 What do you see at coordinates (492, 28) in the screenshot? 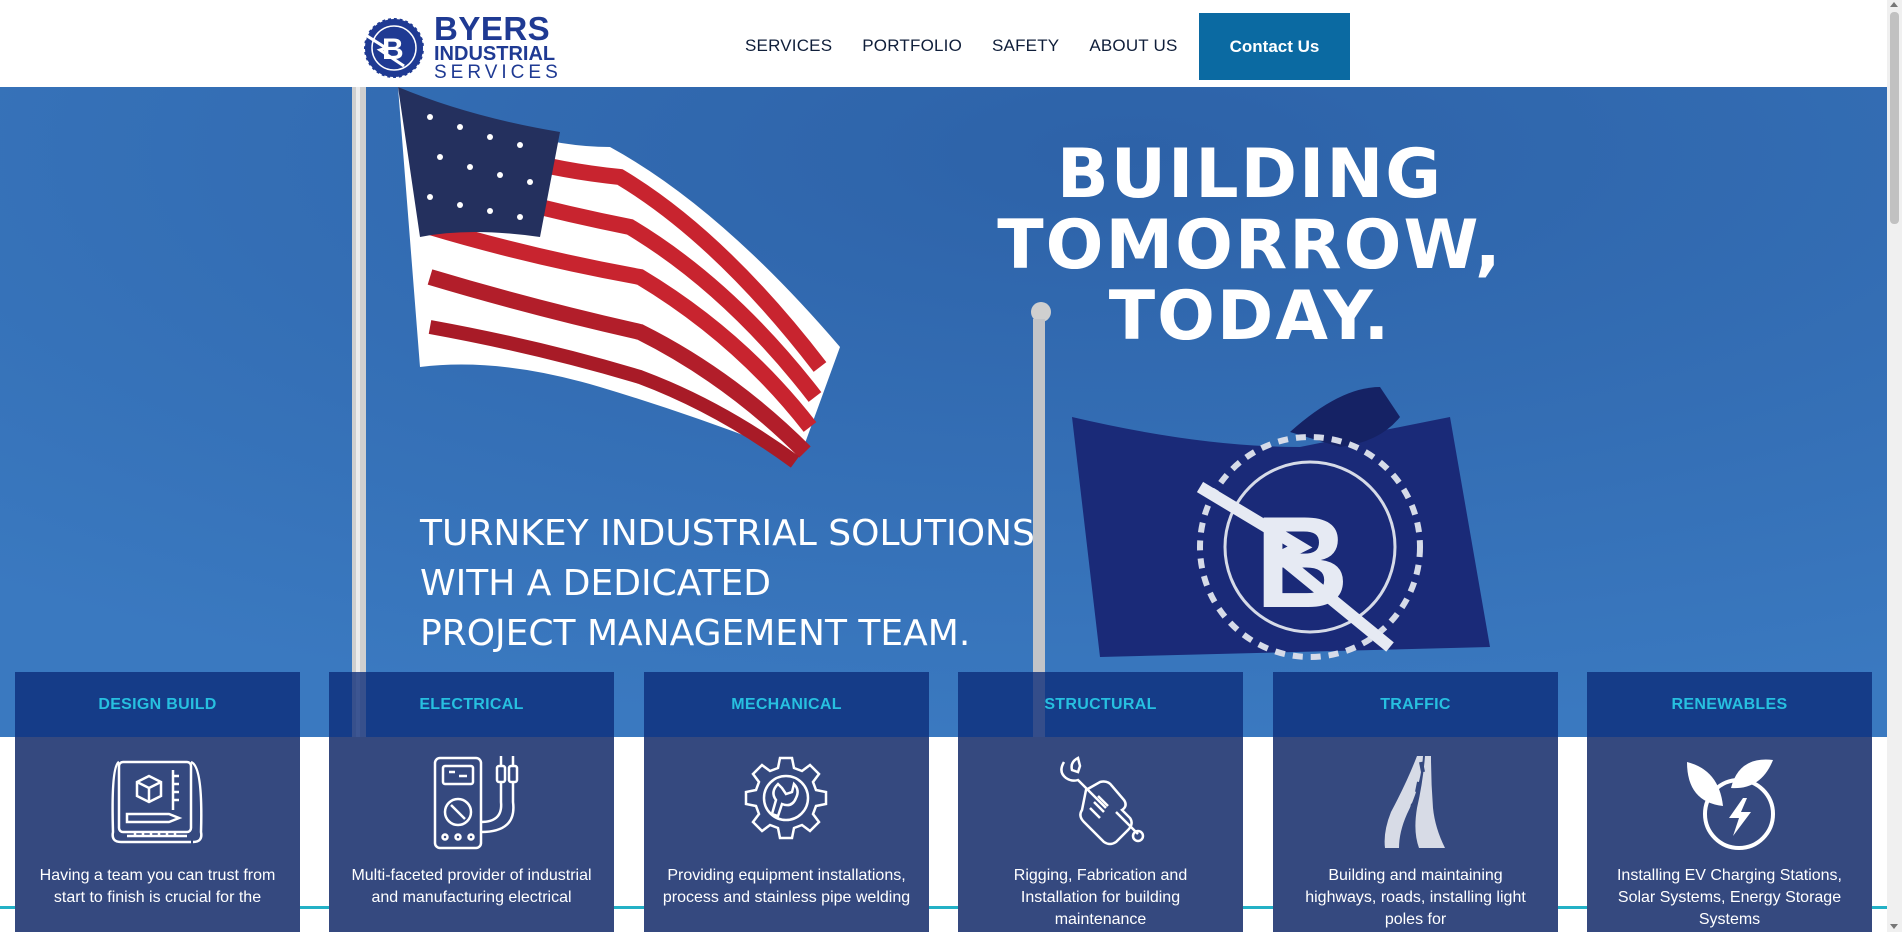
I see `brand-name-line1: BYERS` at bounding box center [492, 28].